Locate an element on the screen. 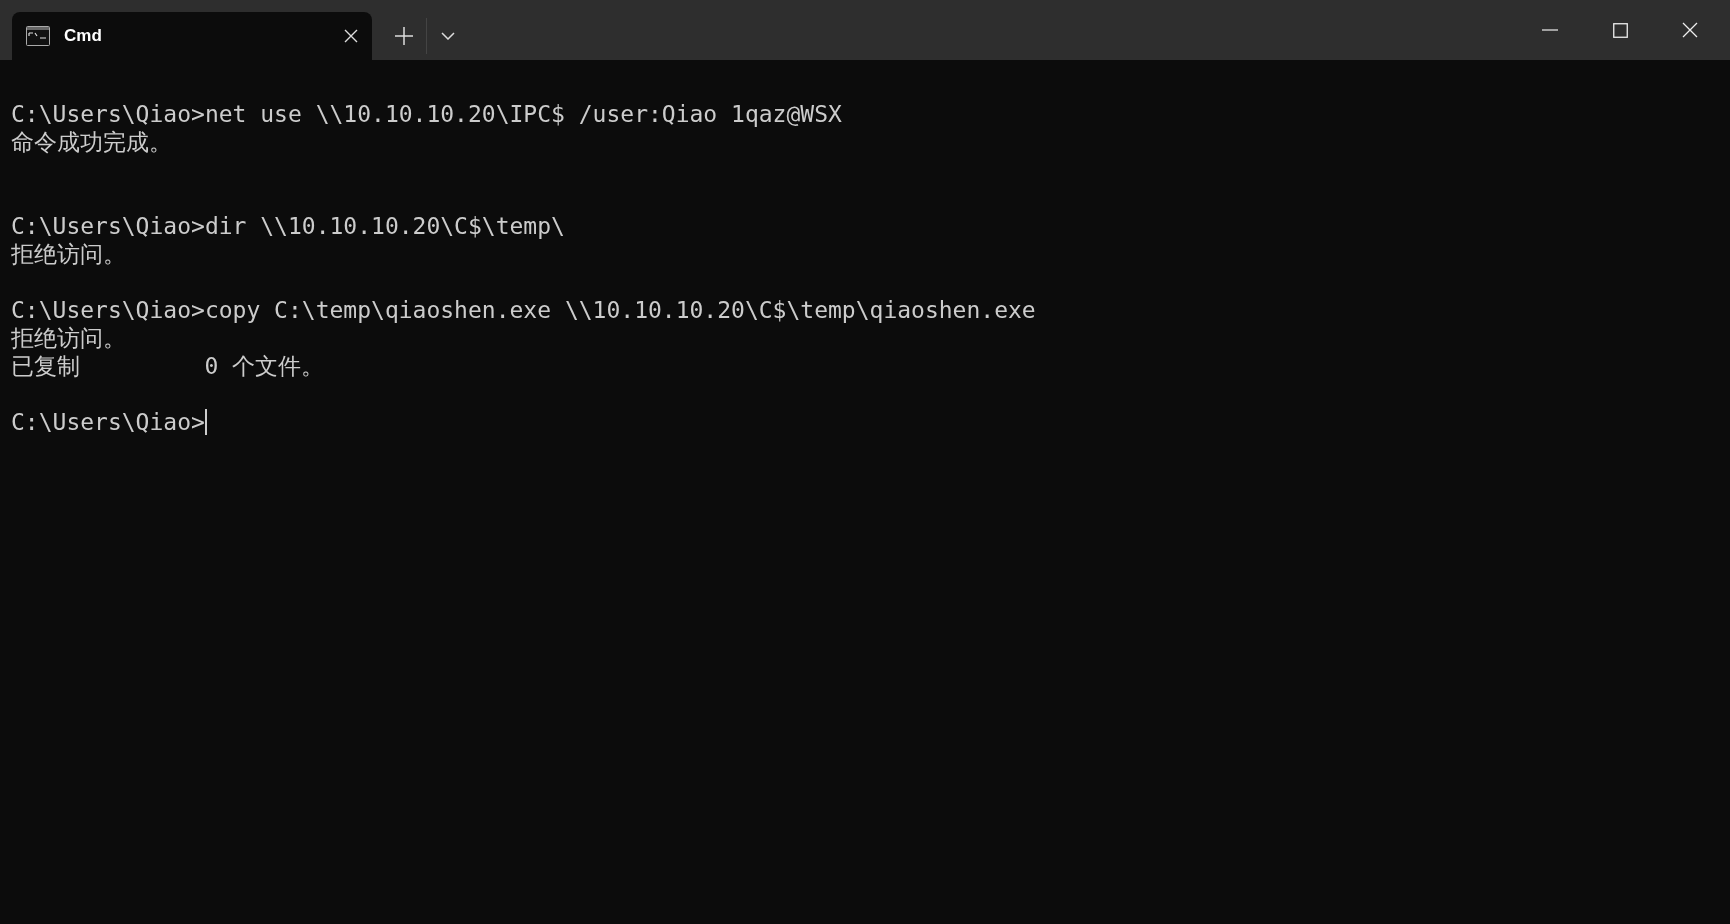  output-line: 命令成功完成。 is located at coordinates (91, 142).